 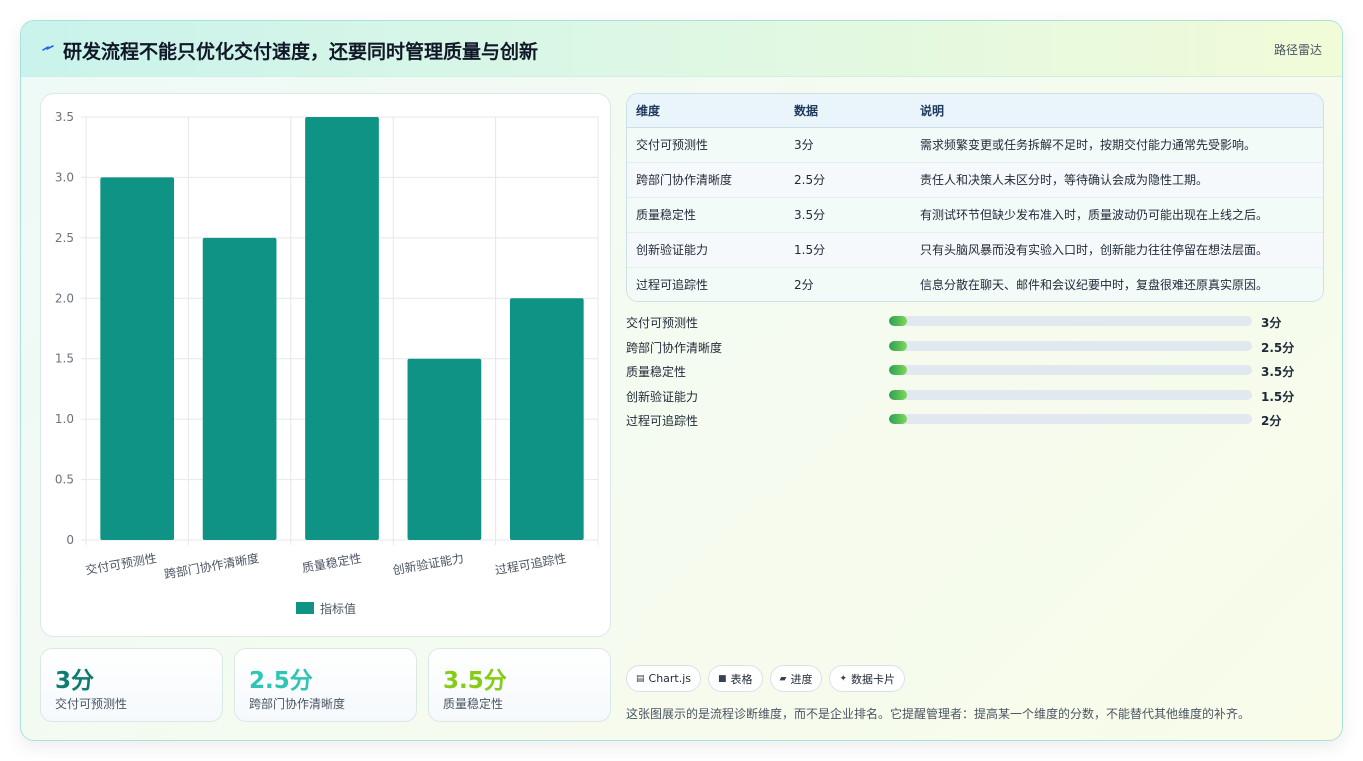 What do you see at coordinates (301, 52) in the screenshot?
I see `page-title: 研发流程不能只优化交付速度，还要同时管理质量与创新` at bounding box center [301, 52].